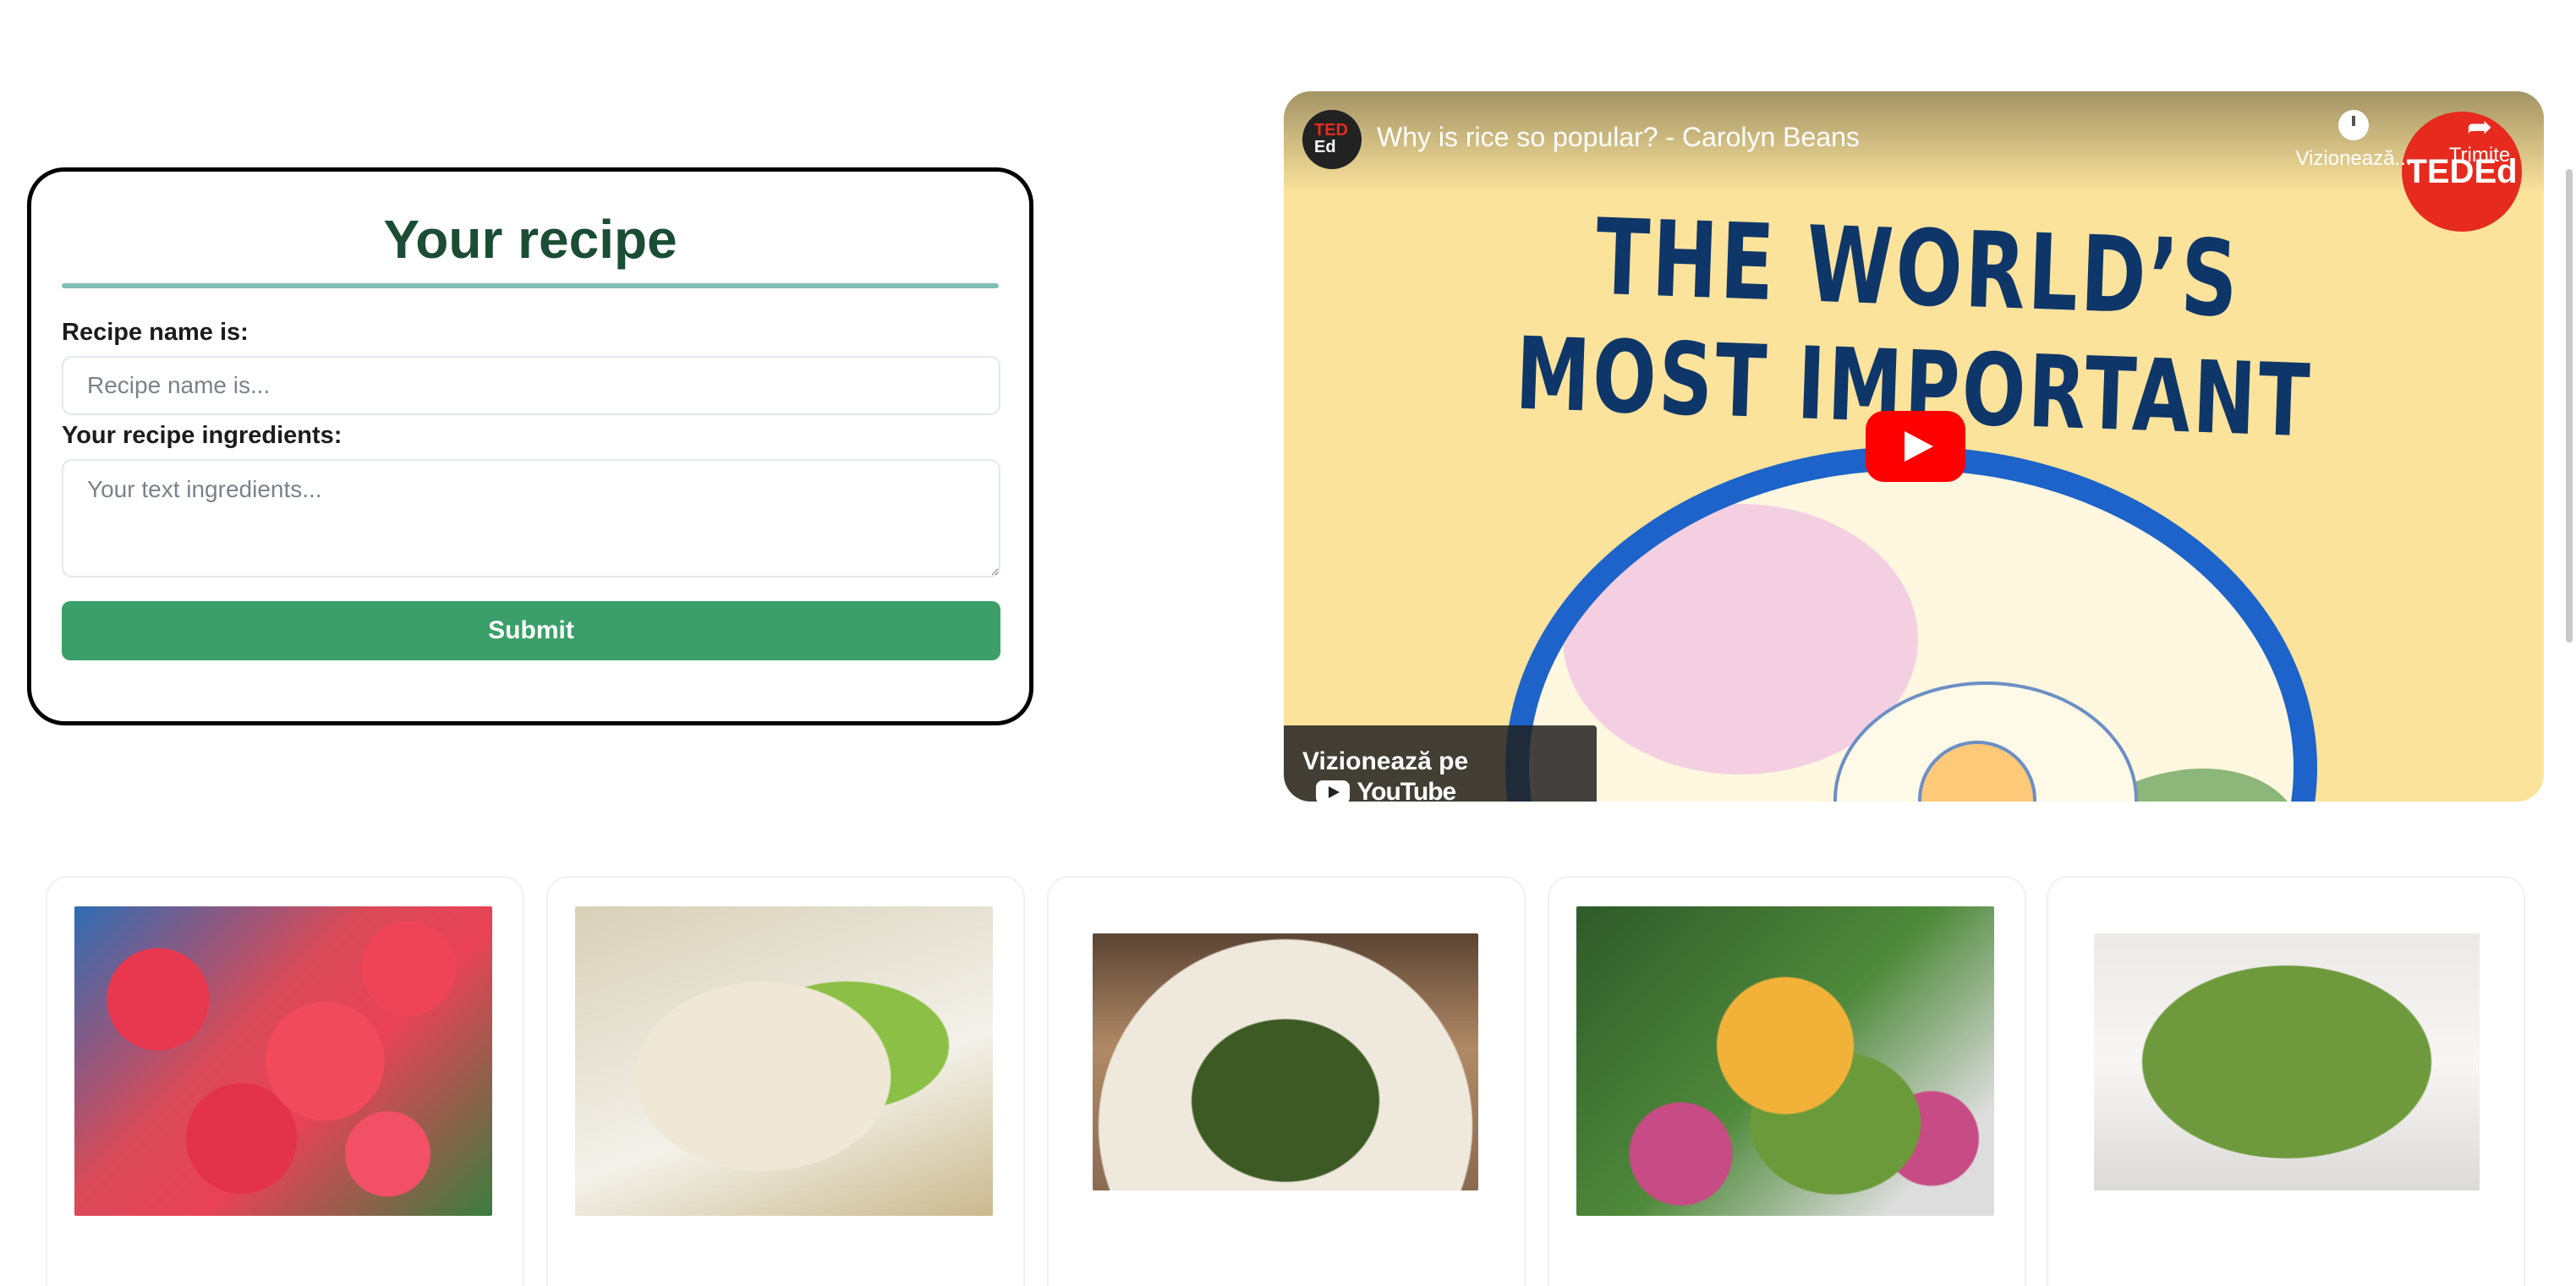 This screenshot has width=2576, height=1286. I want to click on page-scrollbar, so click(2569, 643).